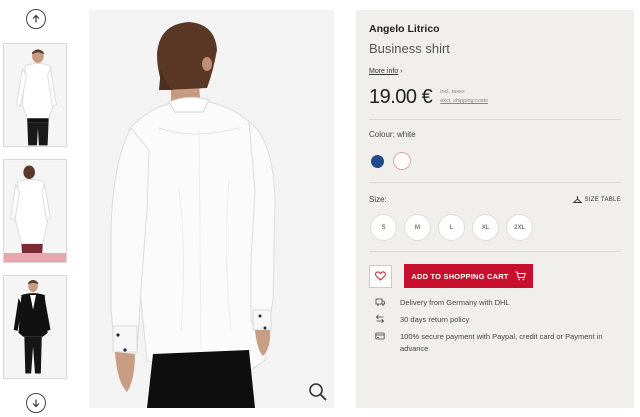  I want to click on benefit-returns: 30 days return policy, so click(498, 320).